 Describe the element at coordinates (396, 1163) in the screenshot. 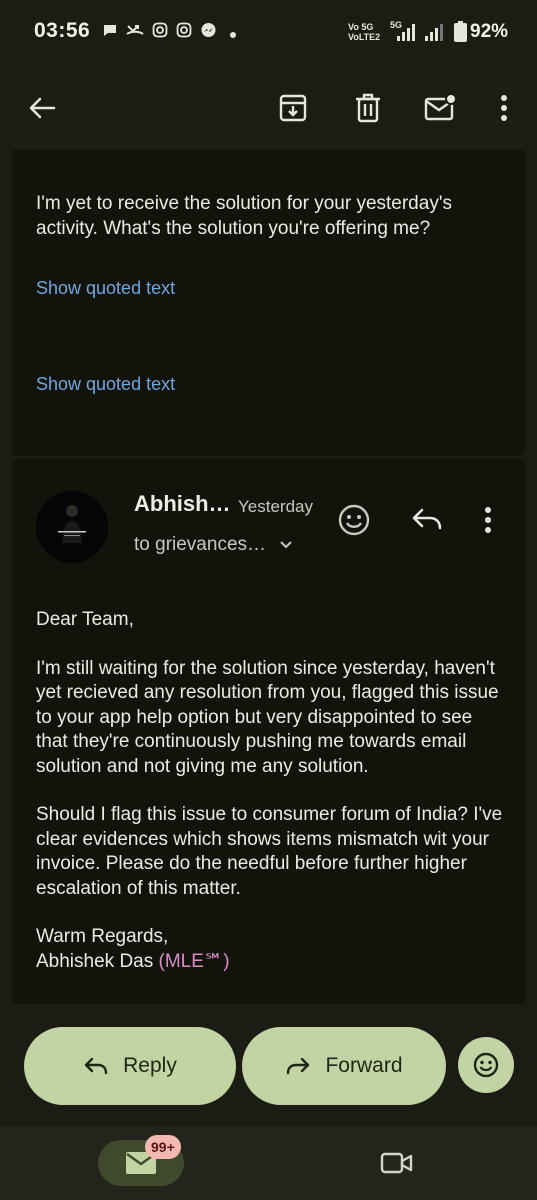

I see `video-camera-icon` at that location.